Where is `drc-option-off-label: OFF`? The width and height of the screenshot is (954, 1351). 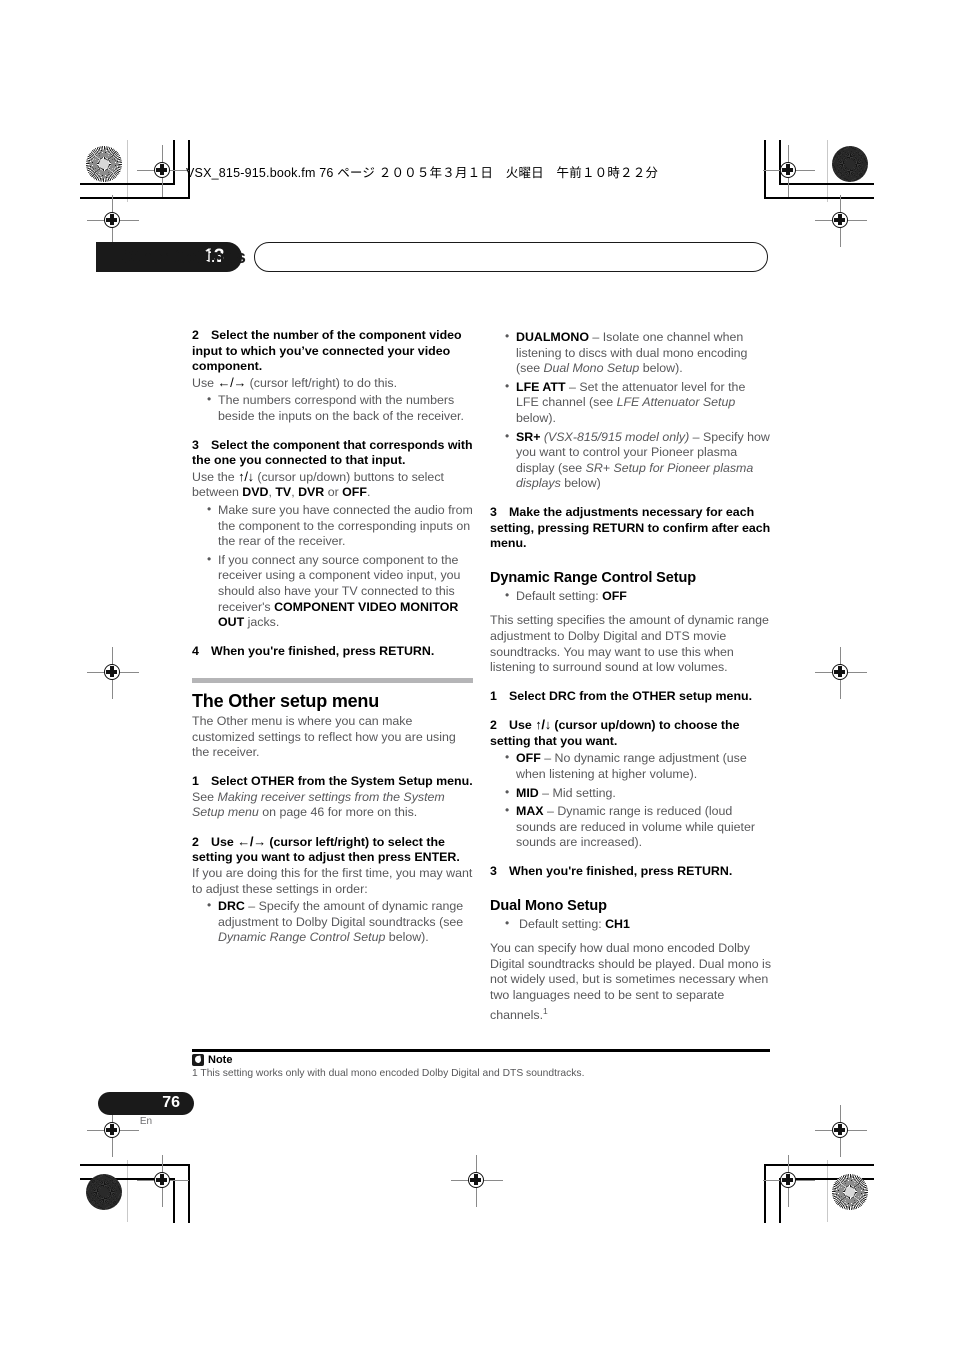 drc-option-off-label: OFF is located at coordinates (528, 758).